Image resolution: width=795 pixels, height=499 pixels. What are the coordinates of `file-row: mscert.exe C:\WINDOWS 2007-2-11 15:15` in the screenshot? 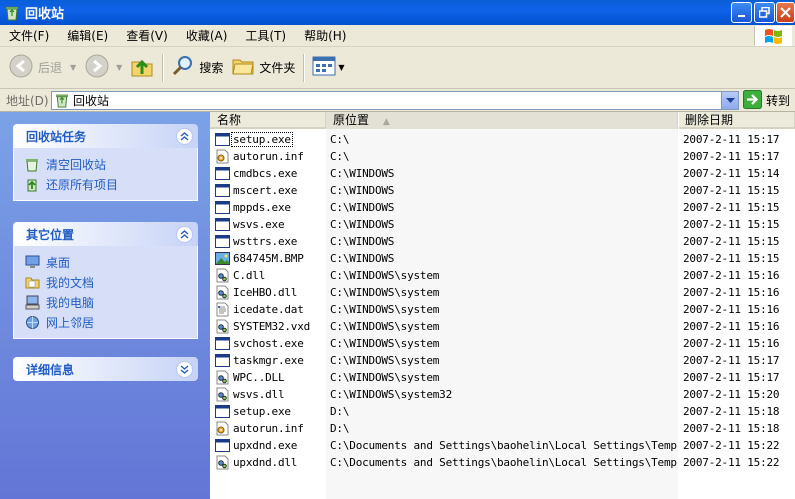 It's located at (502, 190).